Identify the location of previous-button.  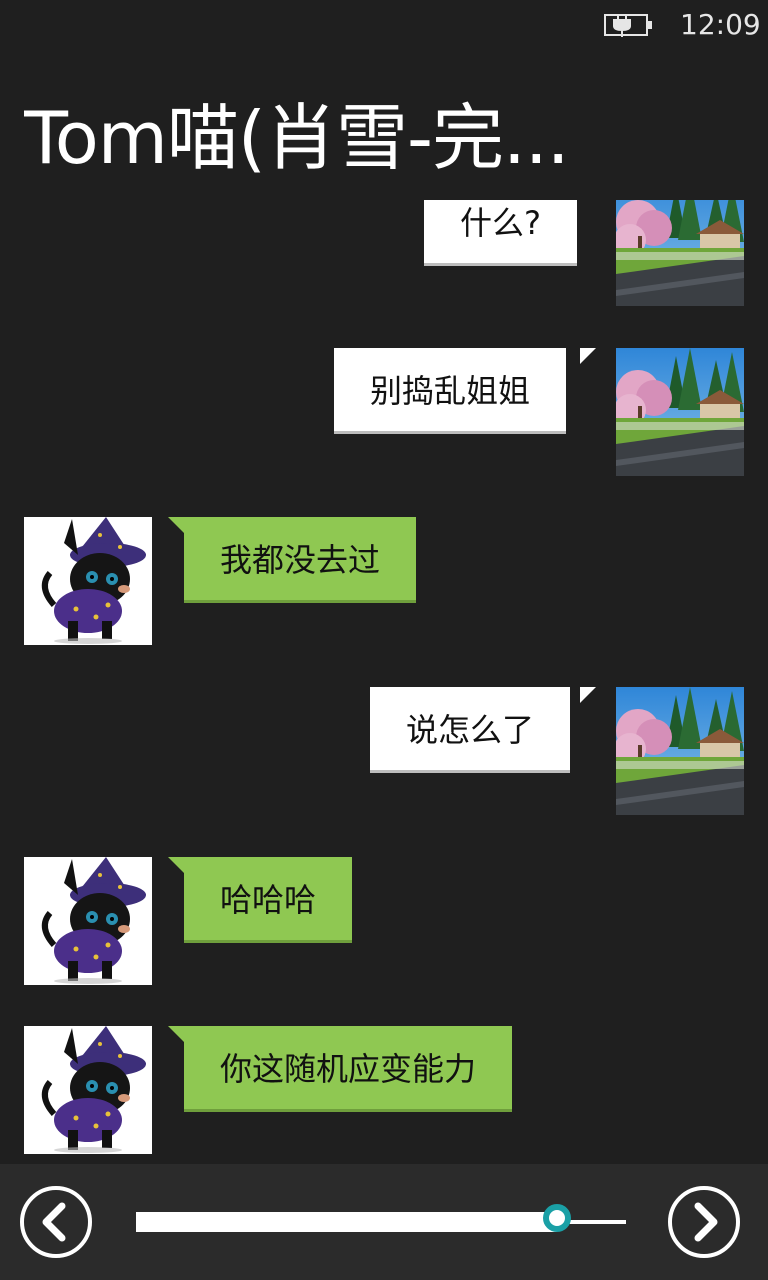
(56, 1222).